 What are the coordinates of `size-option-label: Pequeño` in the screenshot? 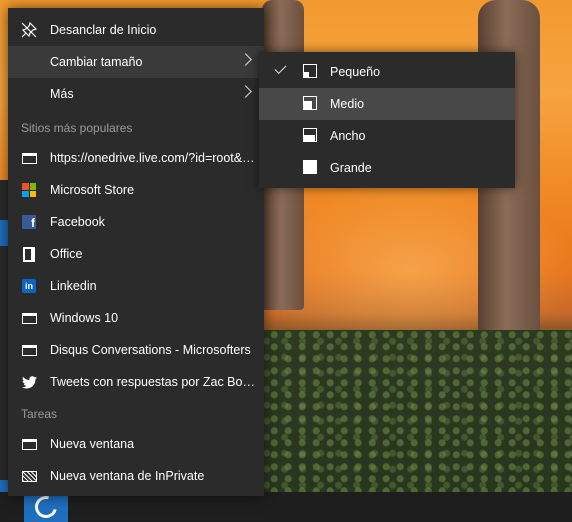 It's located at (355, 72).